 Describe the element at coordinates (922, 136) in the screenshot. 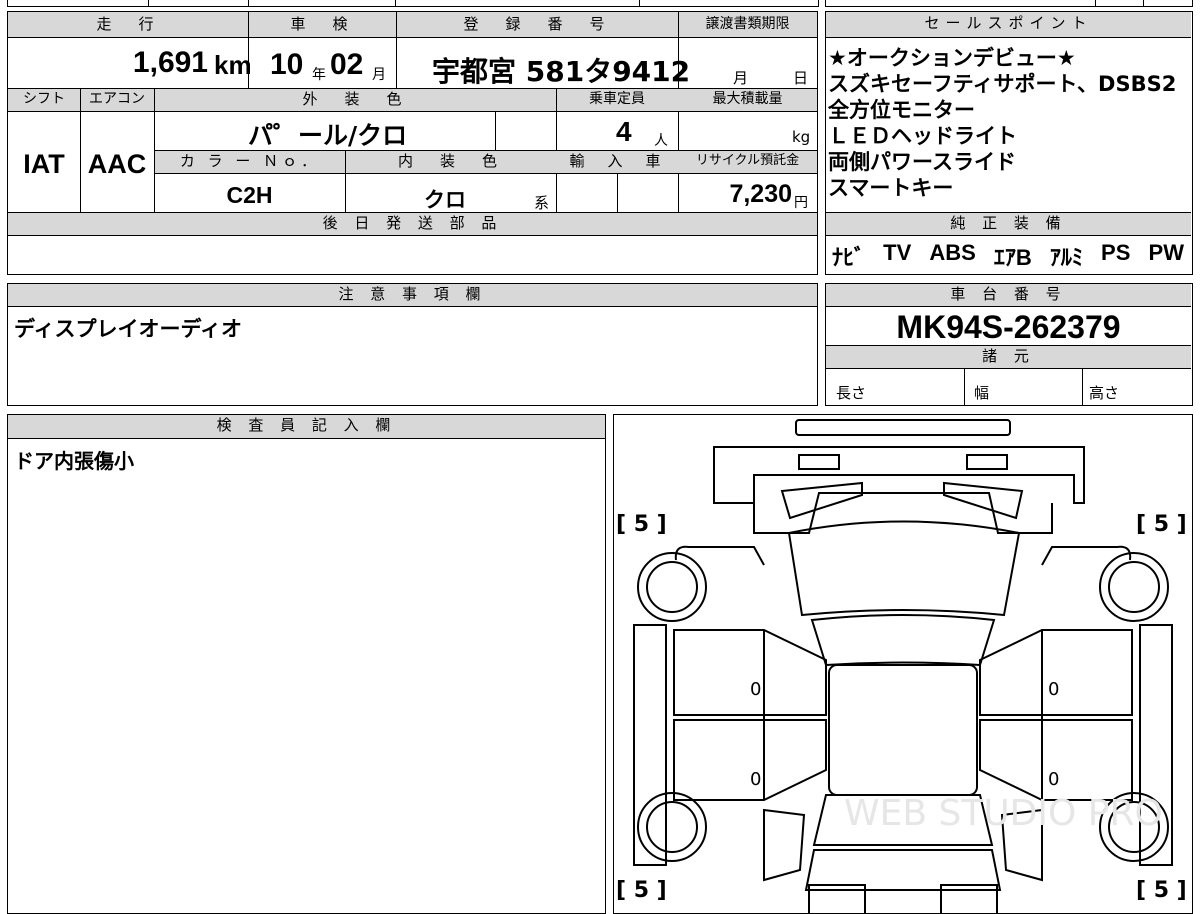

I see `sales-point-line: ＬＥＤヘッドライト` at that location.